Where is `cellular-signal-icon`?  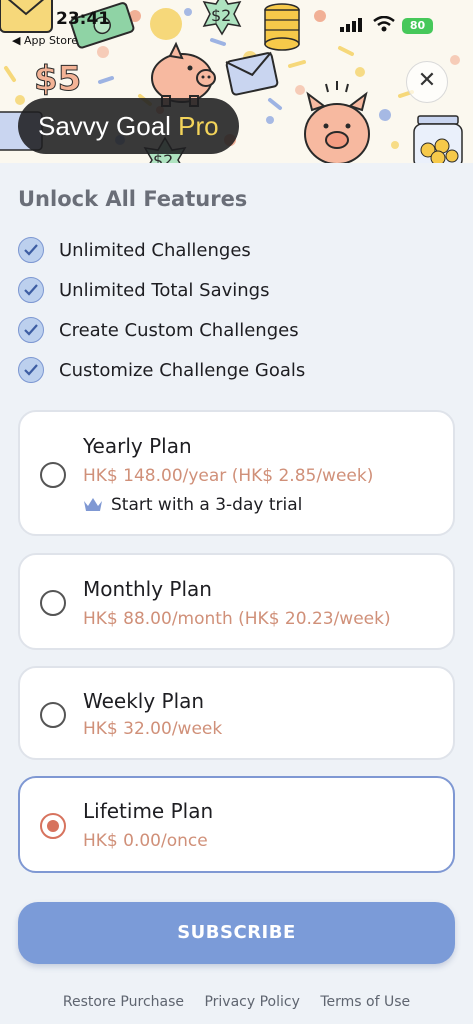
cellular-signal-icon is located at coordinates (351, 25).